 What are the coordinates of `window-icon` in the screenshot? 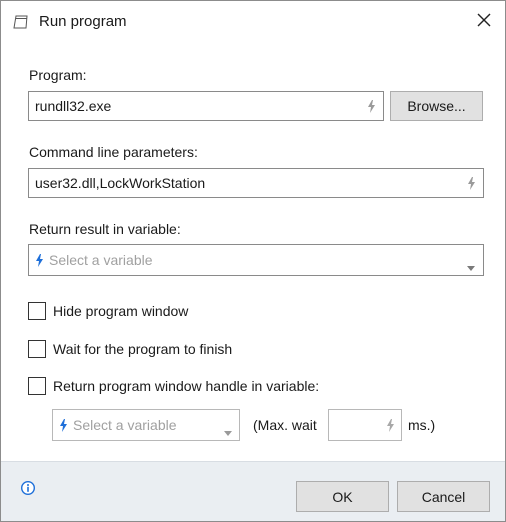 It's located at (21, 22).